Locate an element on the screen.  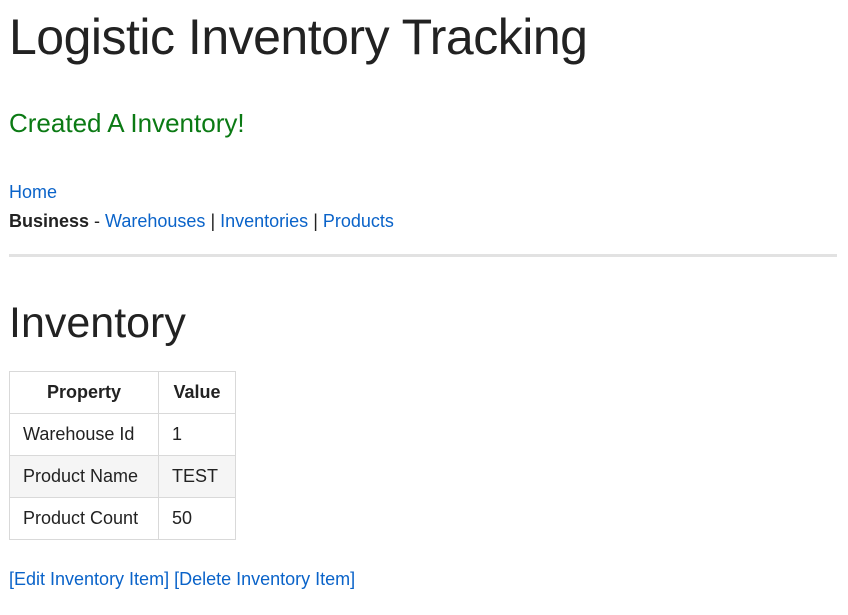
inventories-link: Inventories is located at coordinates (264, 221).